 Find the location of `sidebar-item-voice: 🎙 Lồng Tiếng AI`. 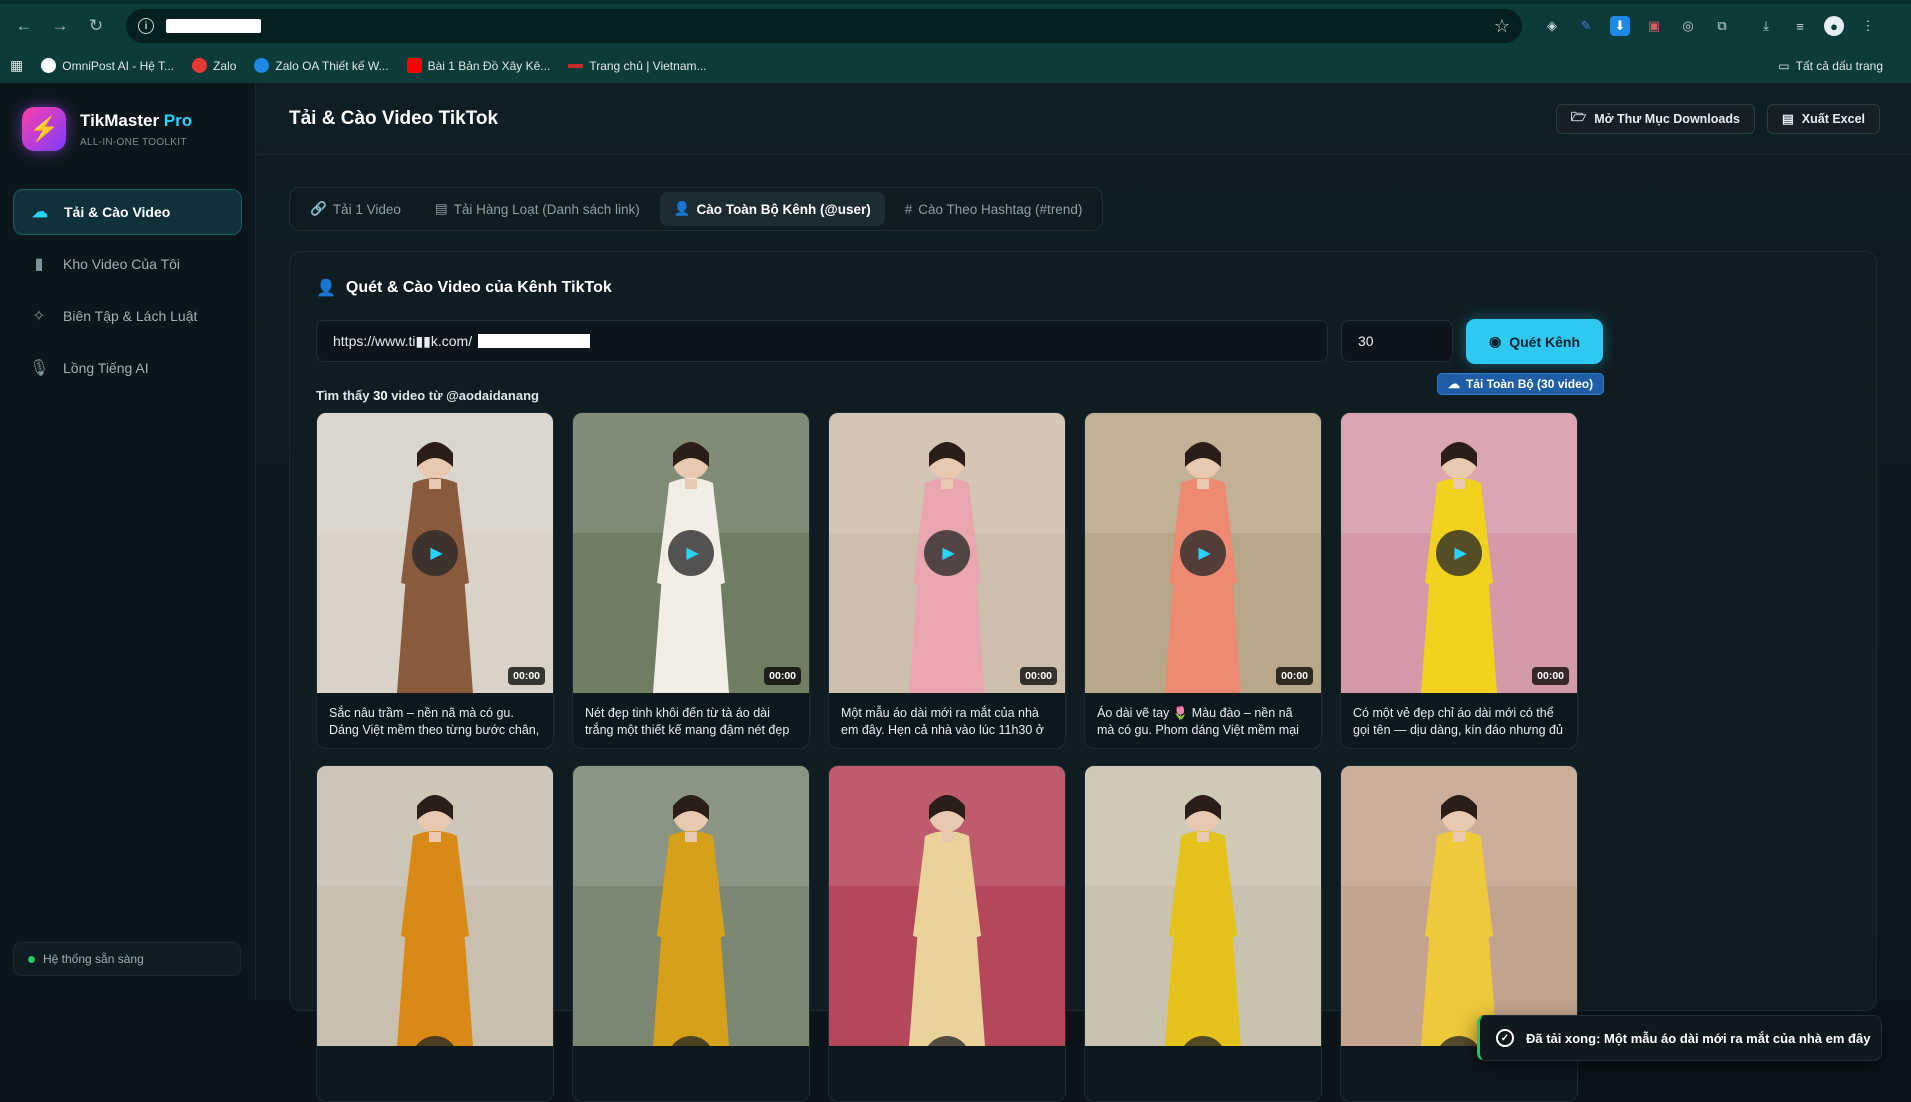

sidebar-item-voice: 🎙 Lồng Tiếng AI is located at coordinates (127, 368).